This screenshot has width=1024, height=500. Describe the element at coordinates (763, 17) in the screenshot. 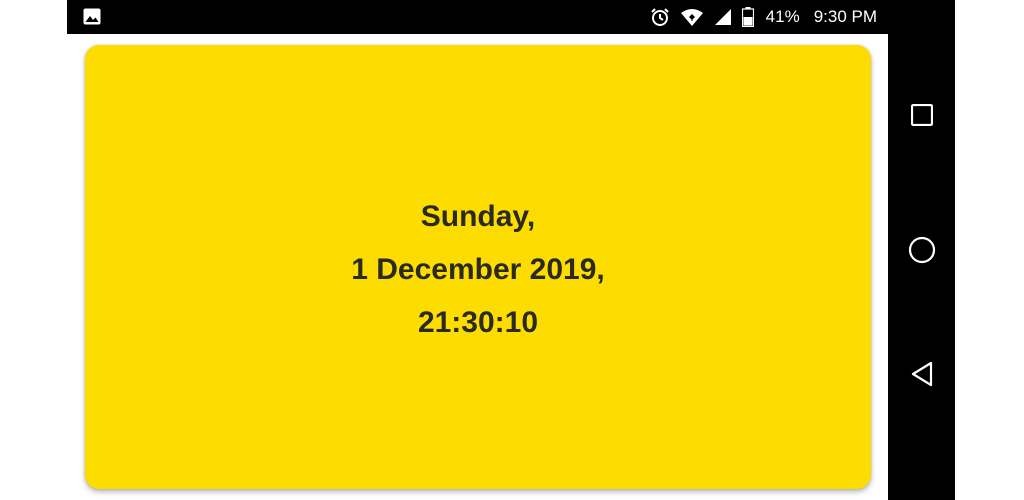

I see `status-icons: 41% 9:30 PM` at that location.